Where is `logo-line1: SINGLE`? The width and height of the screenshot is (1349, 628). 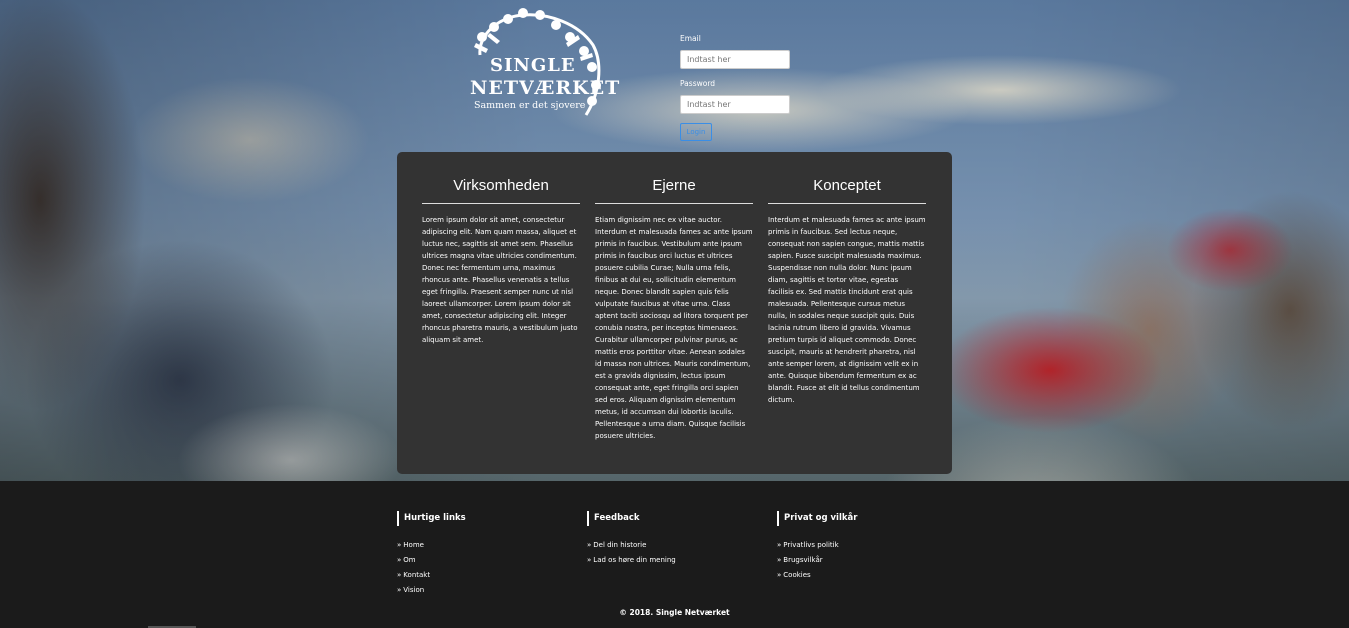 logo-line1: SINGLE is located at coordinates (533, 65).